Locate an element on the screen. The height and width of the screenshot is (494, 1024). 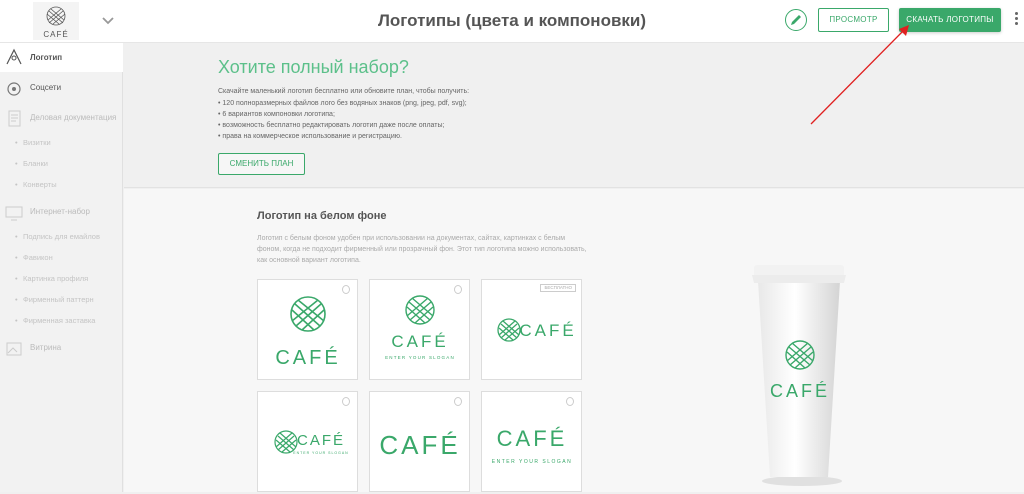
pen-tool-icon is located at coordinates (14, 57).